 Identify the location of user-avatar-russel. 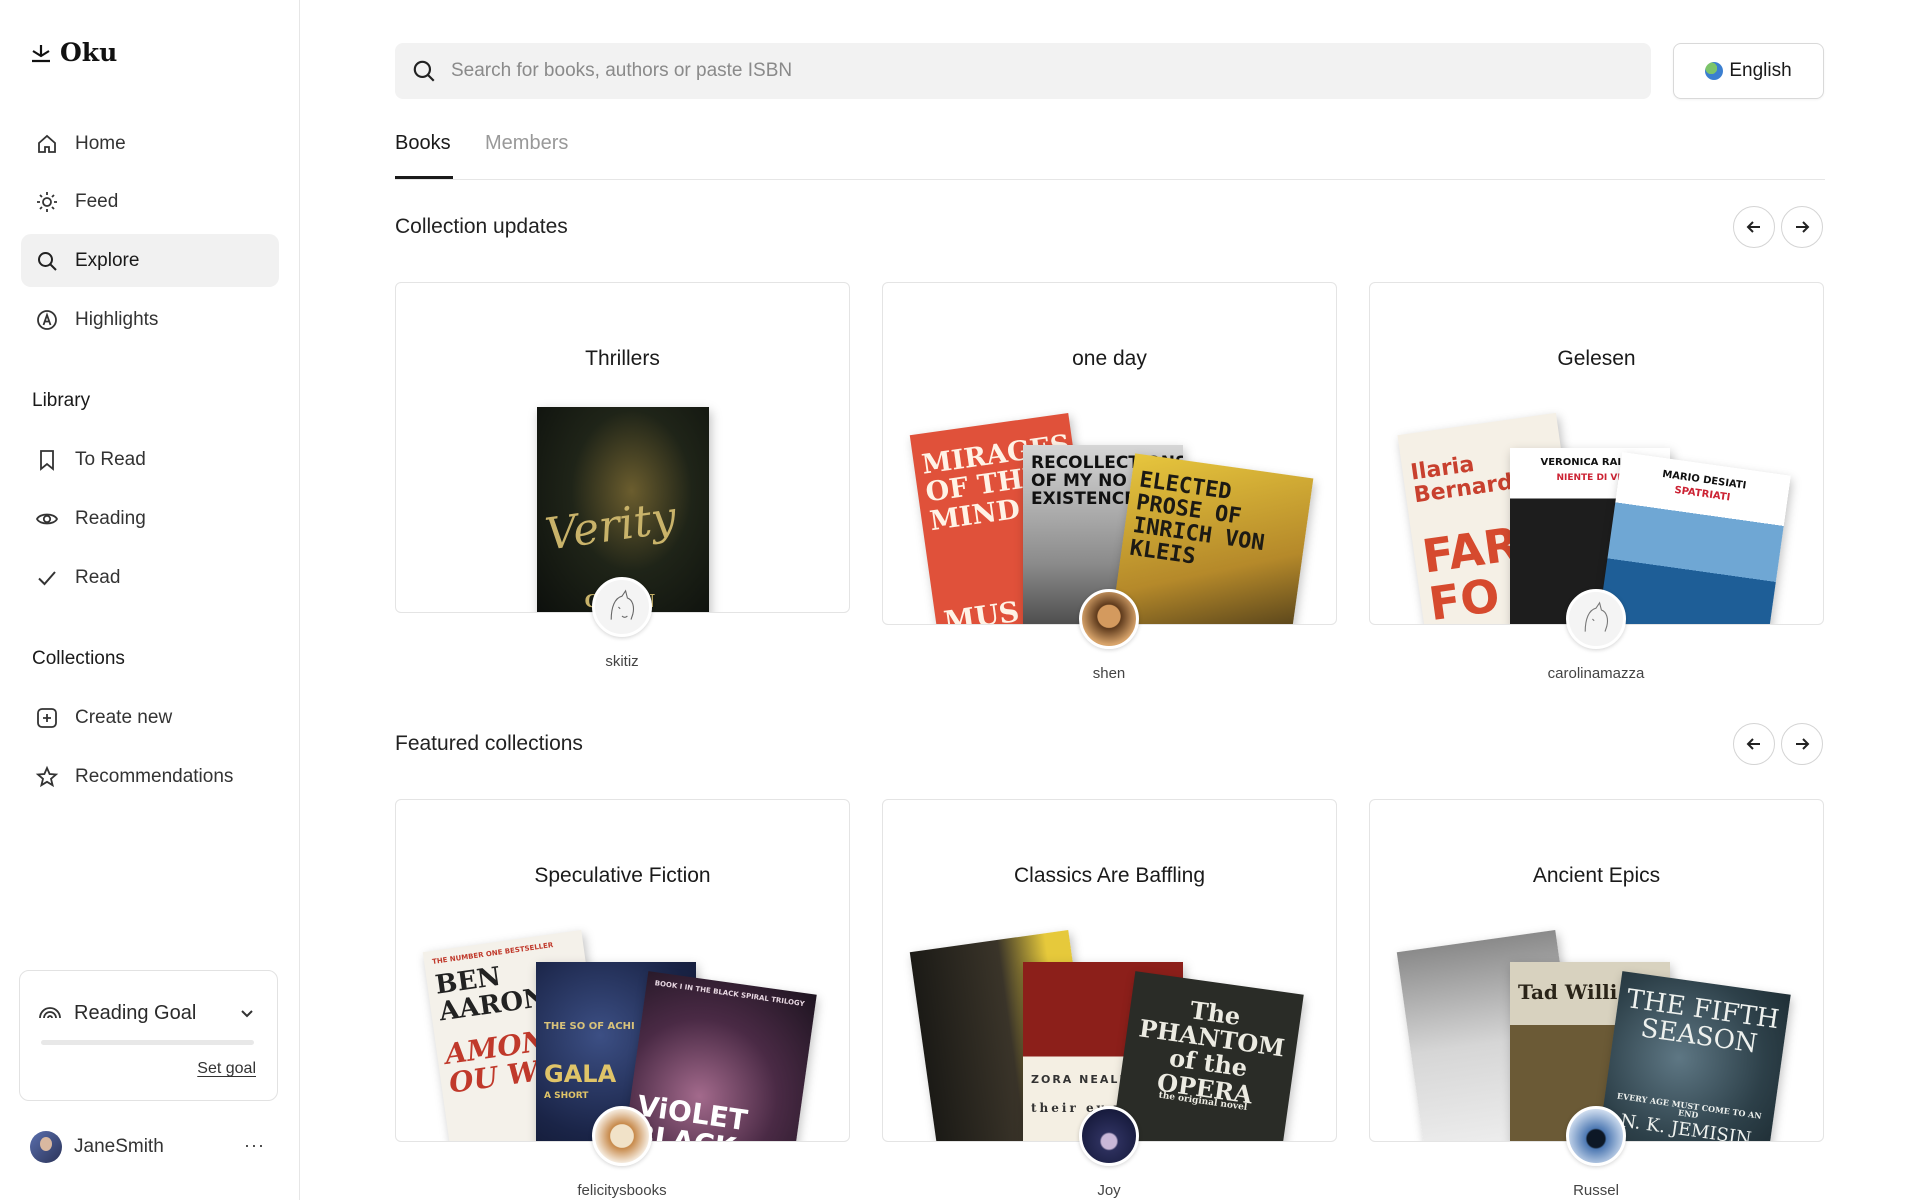
(1596, 1136).